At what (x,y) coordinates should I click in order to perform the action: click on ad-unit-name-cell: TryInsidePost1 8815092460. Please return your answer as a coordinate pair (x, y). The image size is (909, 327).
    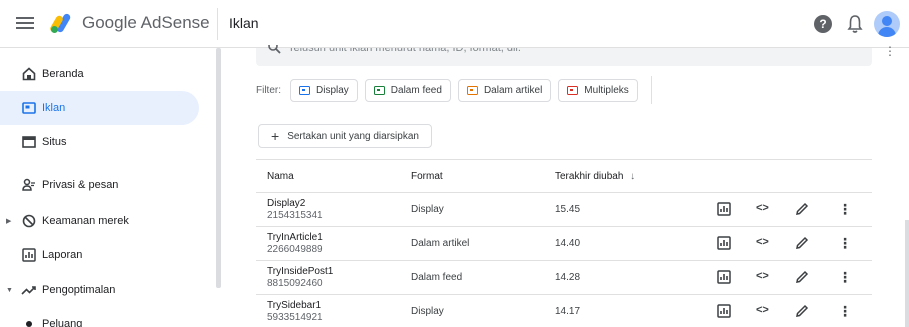
    Looking at the image, I should click on (300, 278).